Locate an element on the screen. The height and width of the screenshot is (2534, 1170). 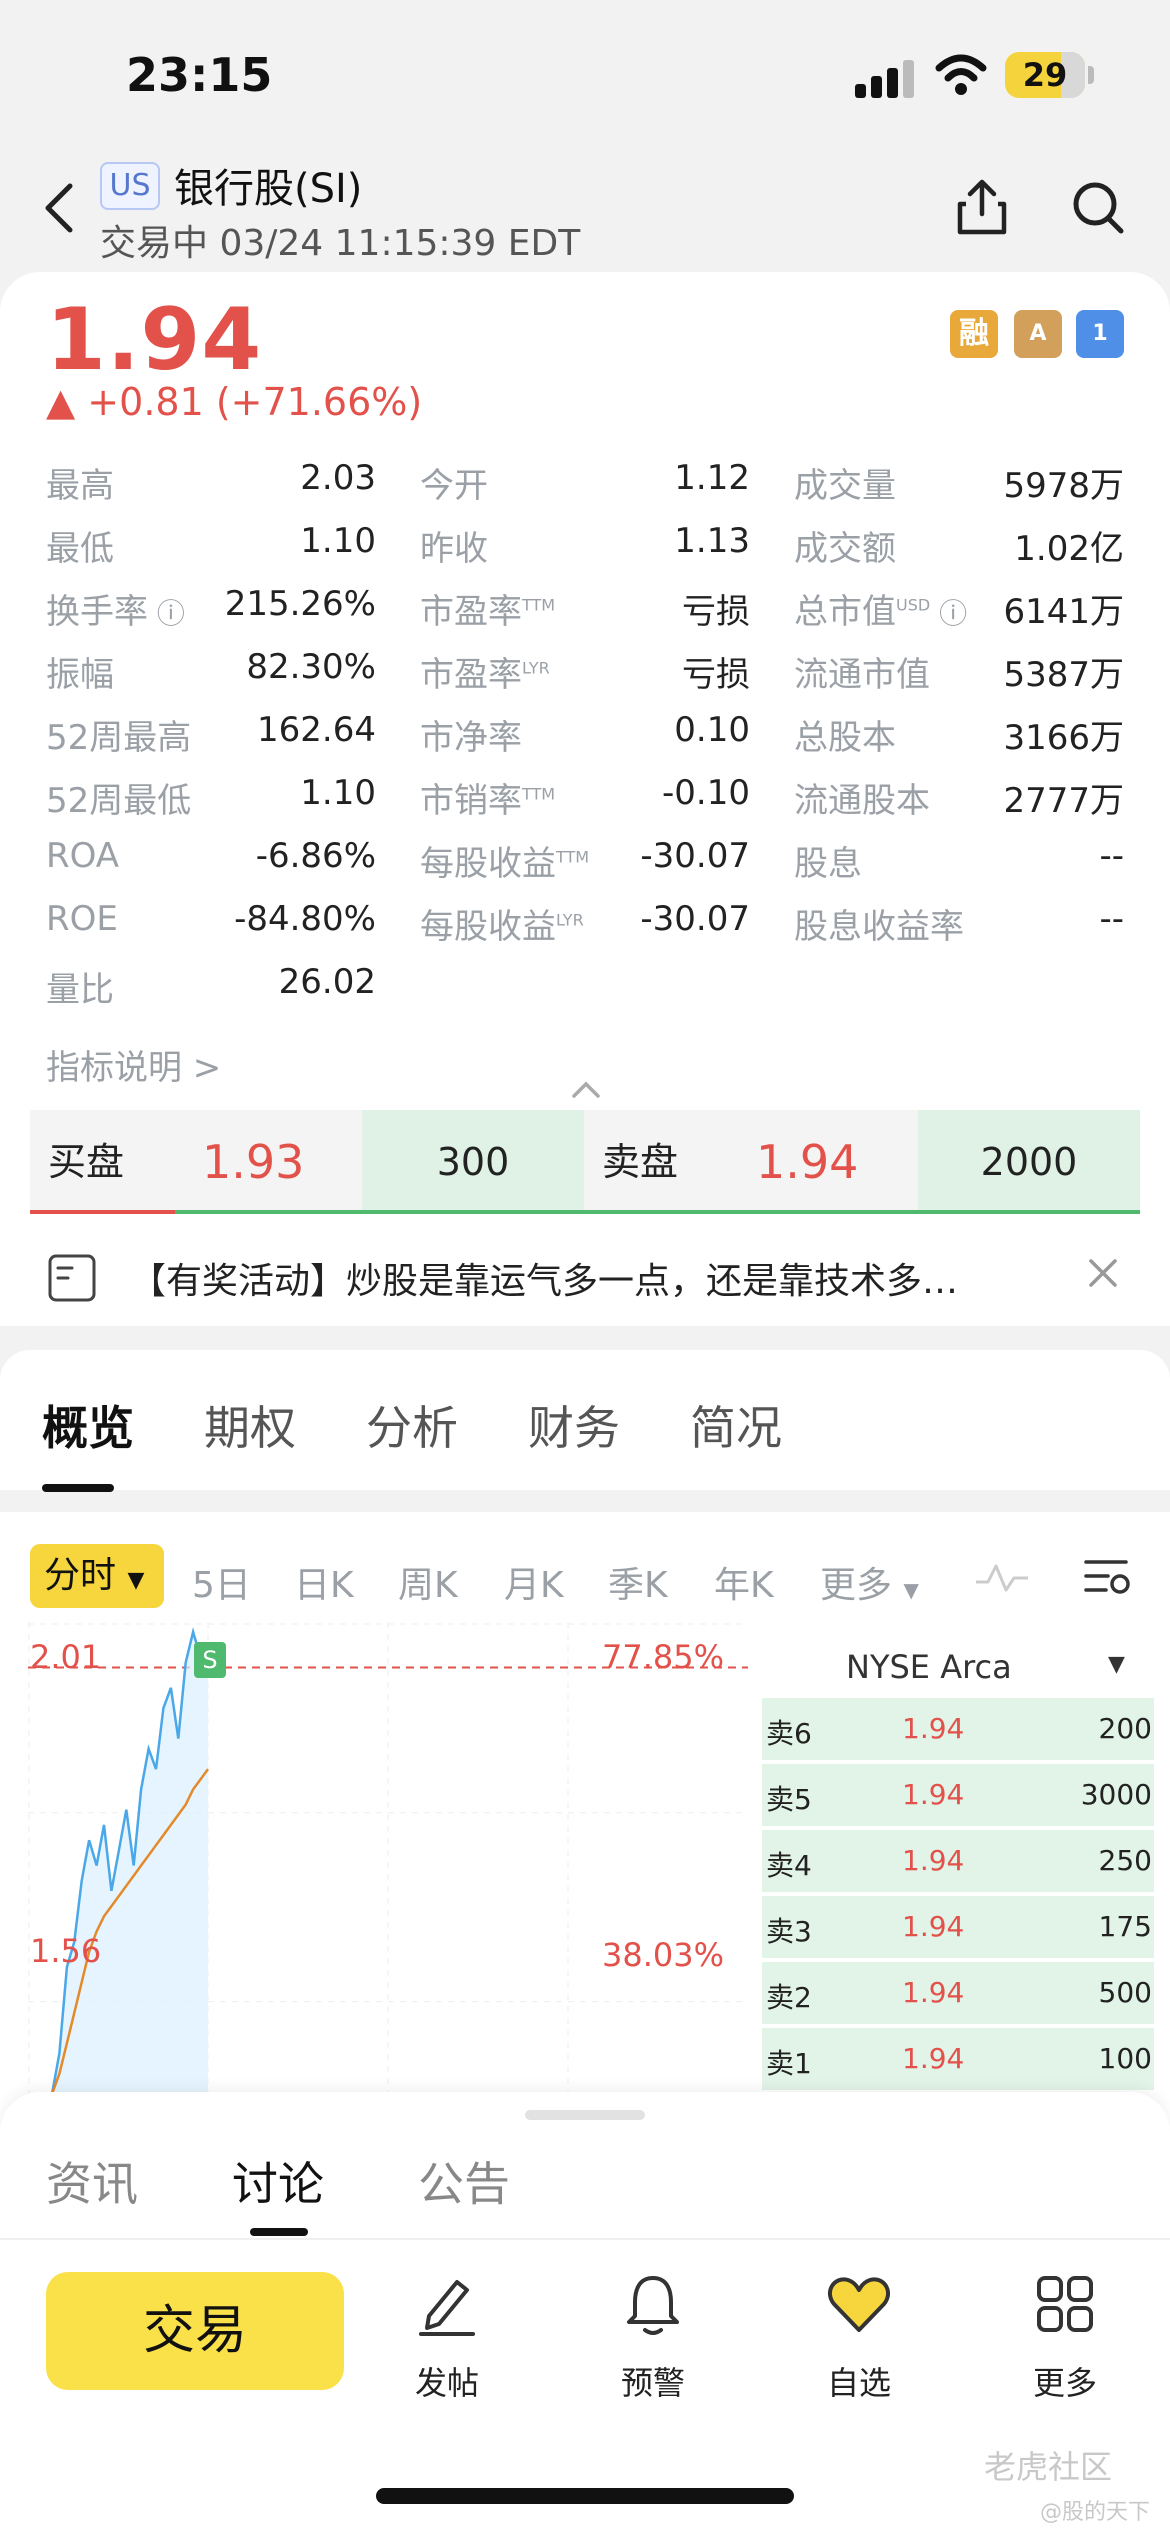
intraday-chart is located at coordinates (388, 1858).